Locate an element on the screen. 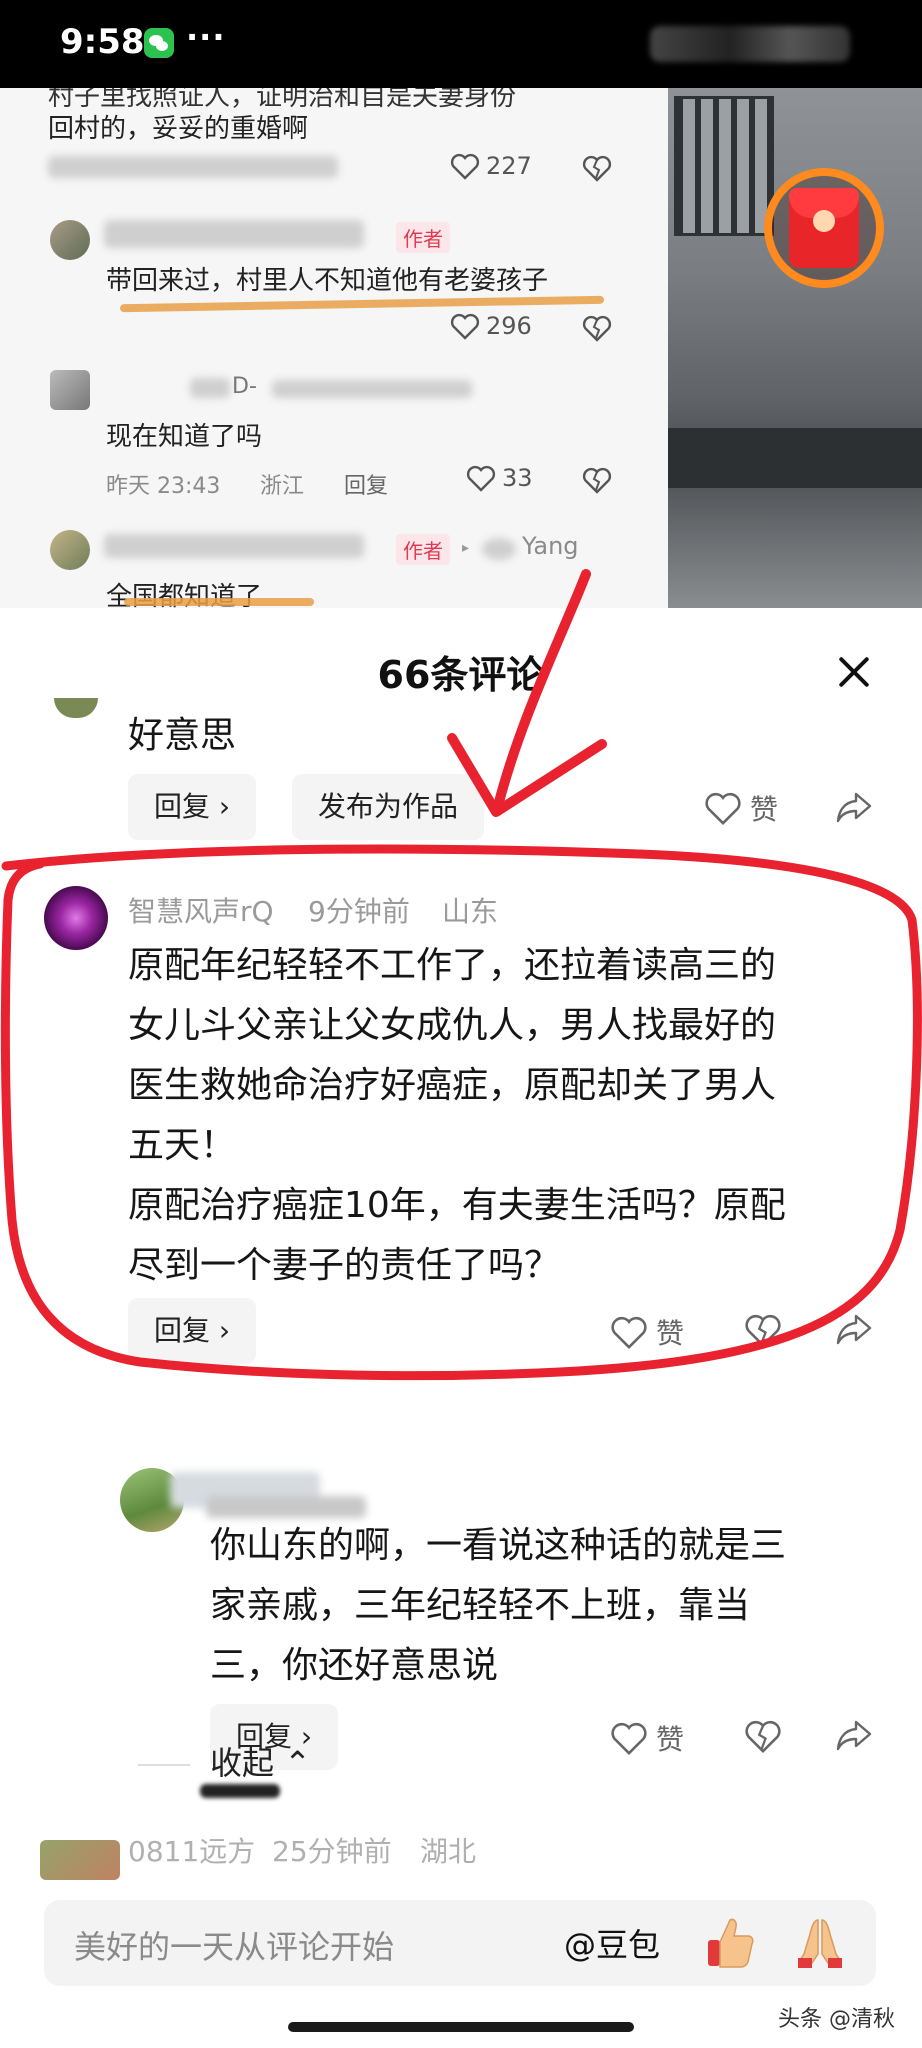 Image resolution: width=922 pixels, height=2048 pixels. like-button: 33 is located at coordinates (499, 478).